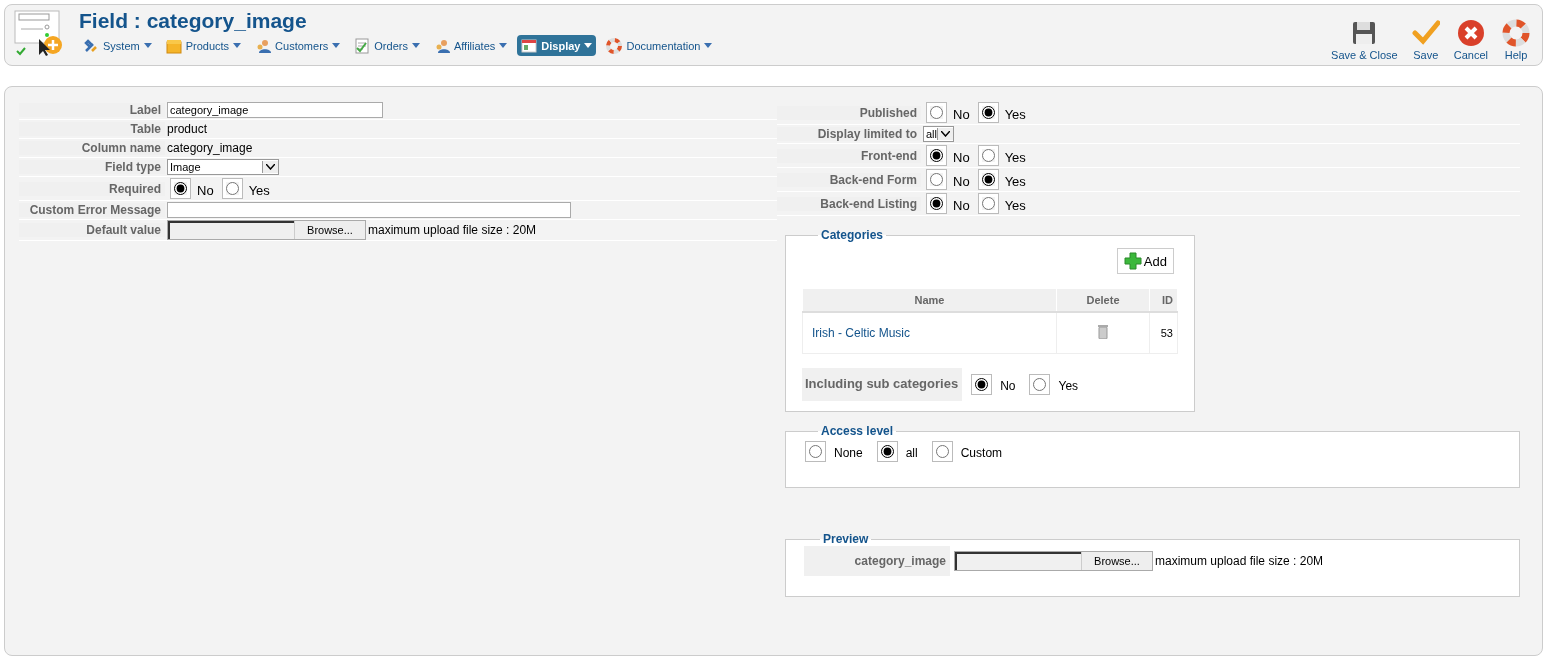  What do you see at coordinates (882, 384) in the screenshot?
I see `field-label: Including sub categories` at bounding box center [882, 384].